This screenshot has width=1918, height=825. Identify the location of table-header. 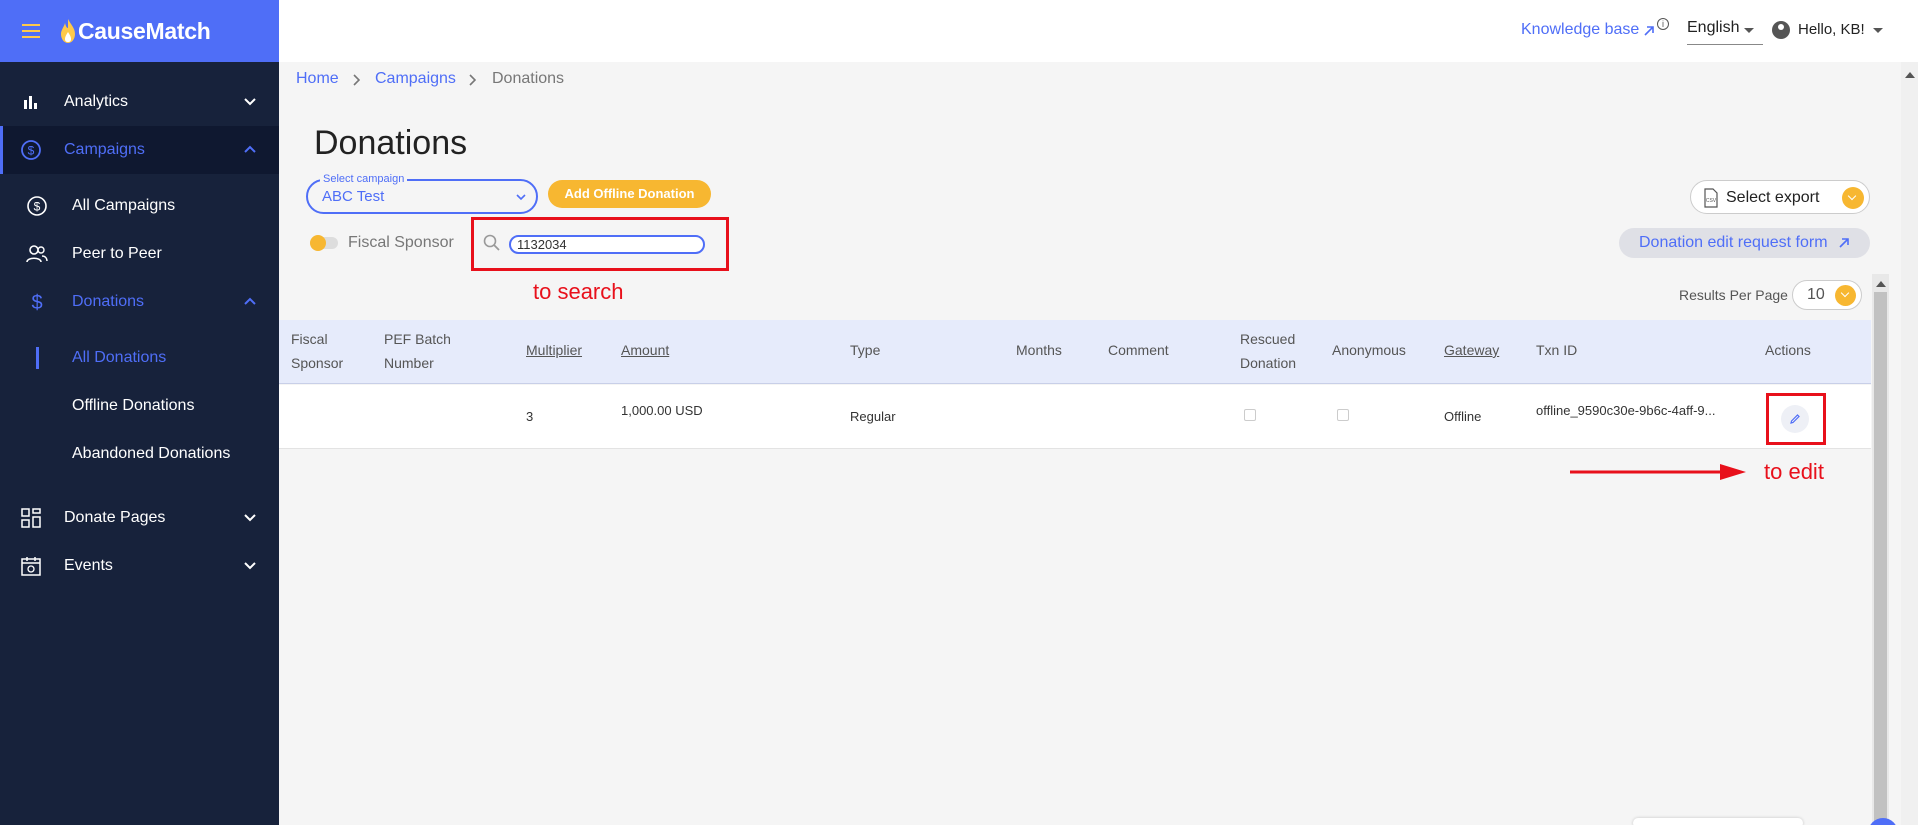
(1075, 352).